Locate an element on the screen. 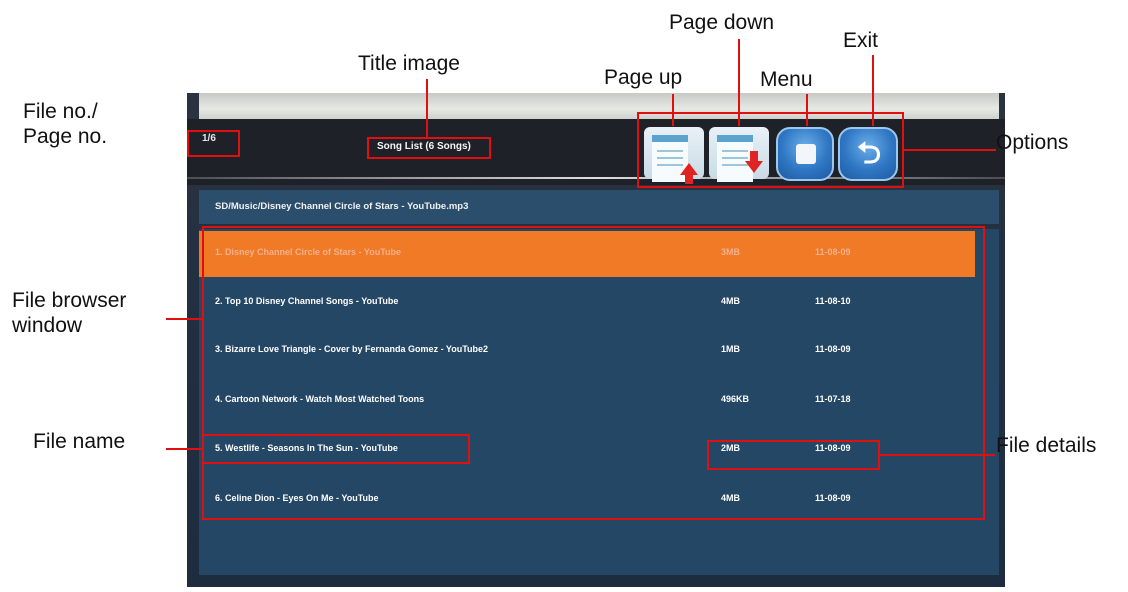  callout-page-no: Page no. is located at coordinates (65, 136).